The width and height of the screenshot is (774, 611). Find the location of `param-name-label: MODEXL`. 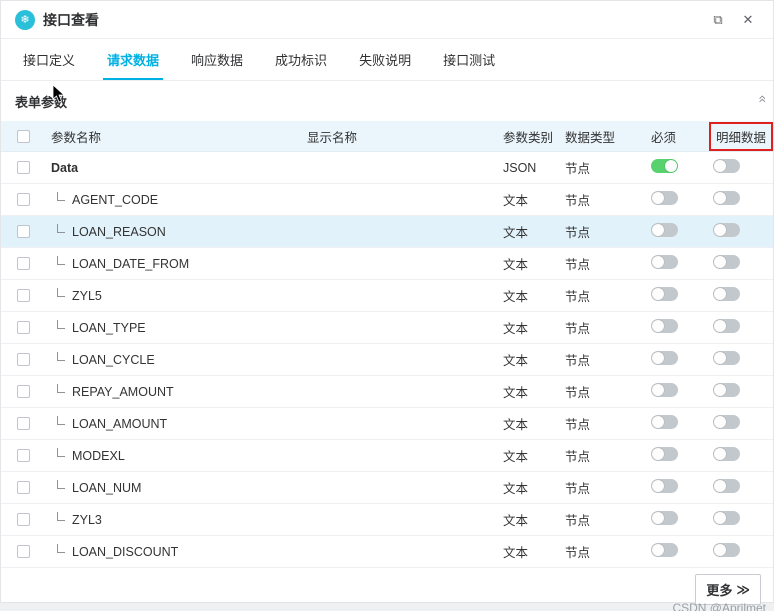

param-name-label: MODEXL is located at coordinates (98, 455).